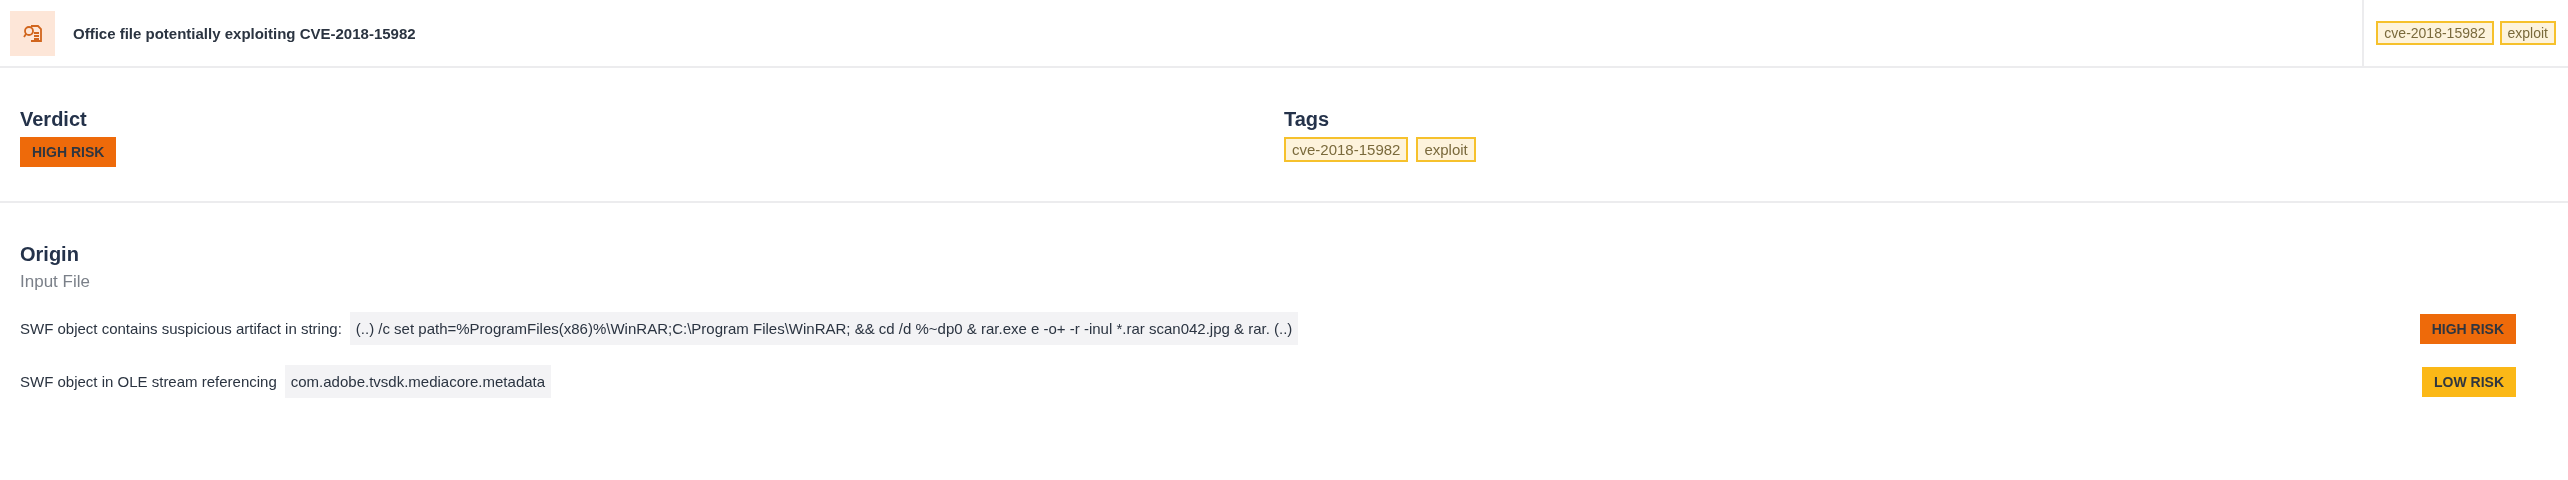 The height and width of the screenshot is (480, 2568). Describe the element at coordinates (1307, 119) in the screenshot. I see `tags-heading: Tags` at that location.